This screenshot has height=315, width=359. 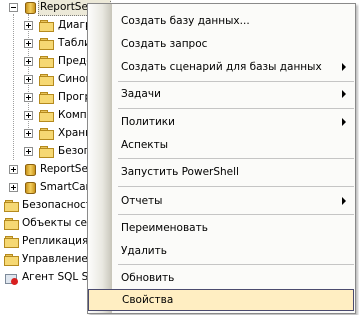 What do you see at coordinates (233, 251) in the screenshot?
I see `menu-item-delete: Удалить` at bounding box center [233, 251].